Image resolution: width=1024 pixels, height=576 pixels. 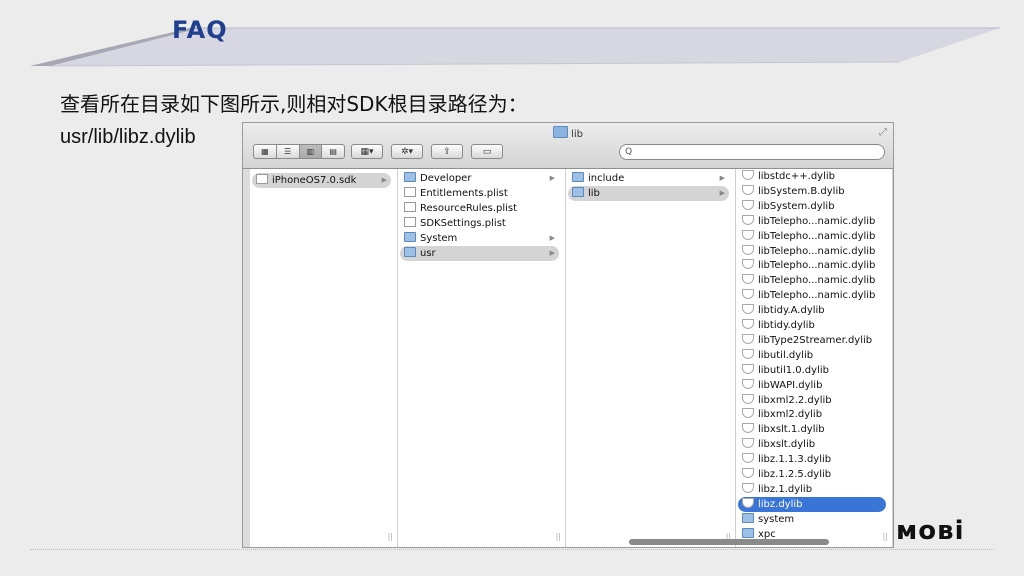 I want to click on list-item: libtidy.A.dylib, so click(x=812, y=310).